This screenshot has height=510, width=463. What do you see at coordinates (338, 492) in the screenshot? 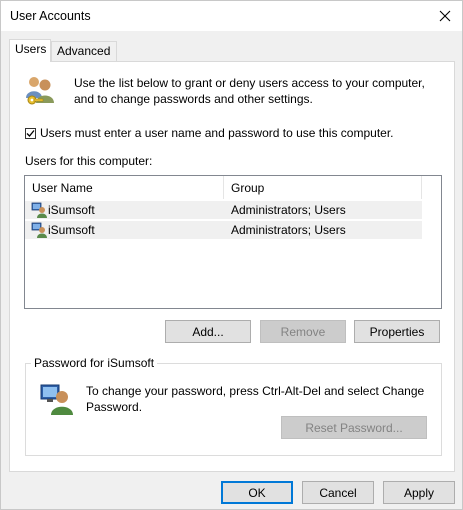
I see `cancel-button: Cancel` at bounding box center [338, 492].